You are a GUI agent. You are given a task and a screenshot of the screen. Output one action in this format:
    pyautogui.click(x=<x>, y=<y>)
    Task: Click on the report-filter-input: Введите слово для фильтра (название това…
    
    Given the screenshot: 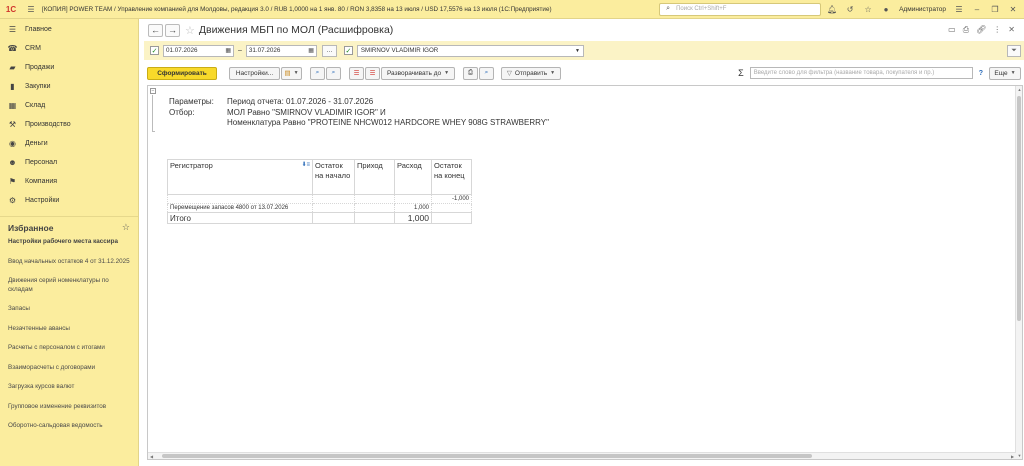 What is the action you would take?
    pyautogui.click(x=861, y=73)
    